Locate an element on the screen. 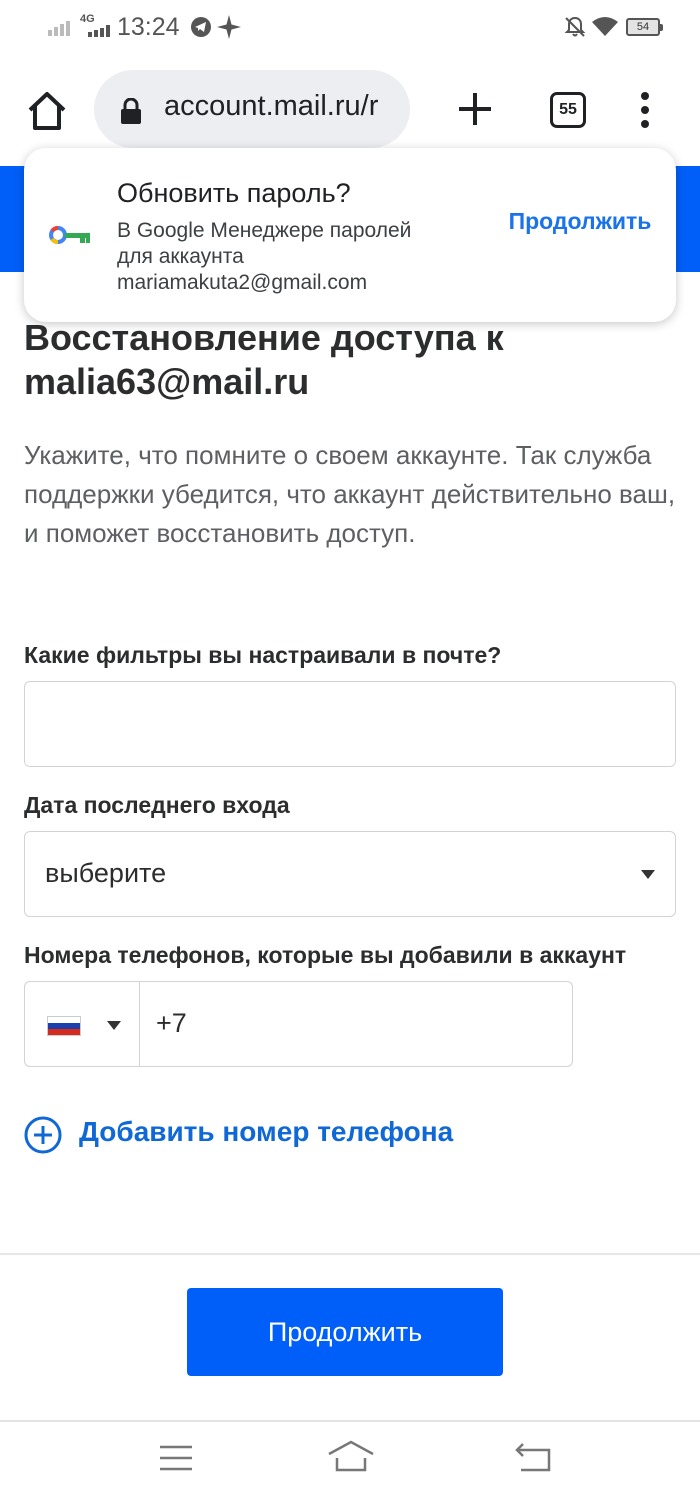 This screenshot has height=1501, width=700. clock: 13:24 is located at coordinates (148, 27).